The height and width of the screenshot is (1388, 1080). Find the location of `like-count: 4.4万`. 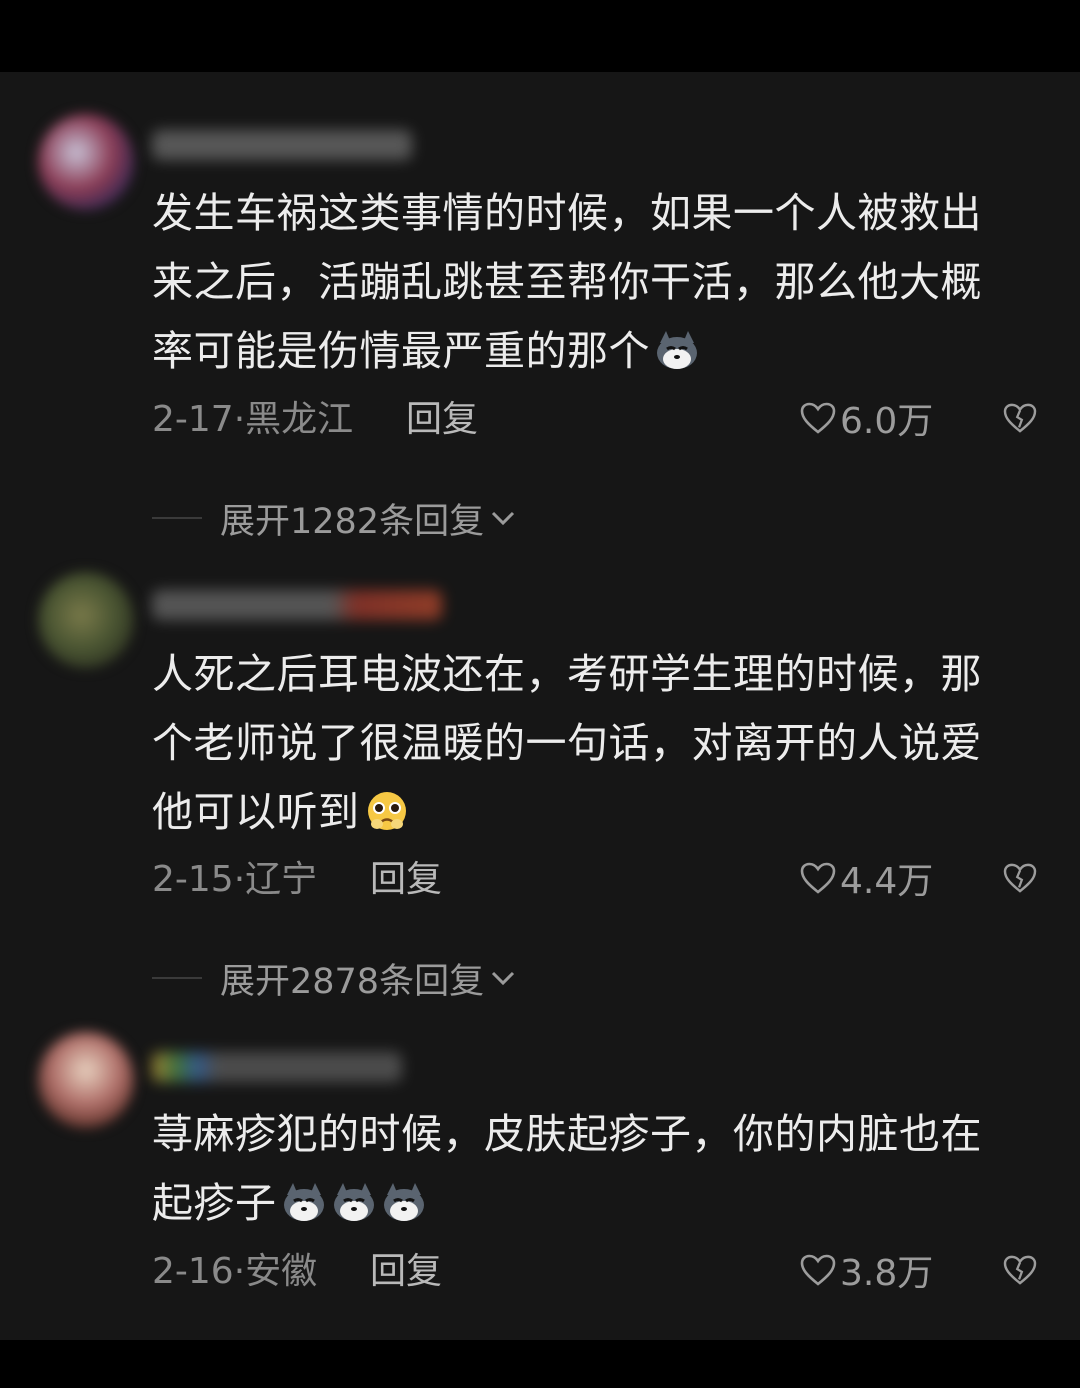

like-count: 4.4万 is located at coordinates (887, 881).